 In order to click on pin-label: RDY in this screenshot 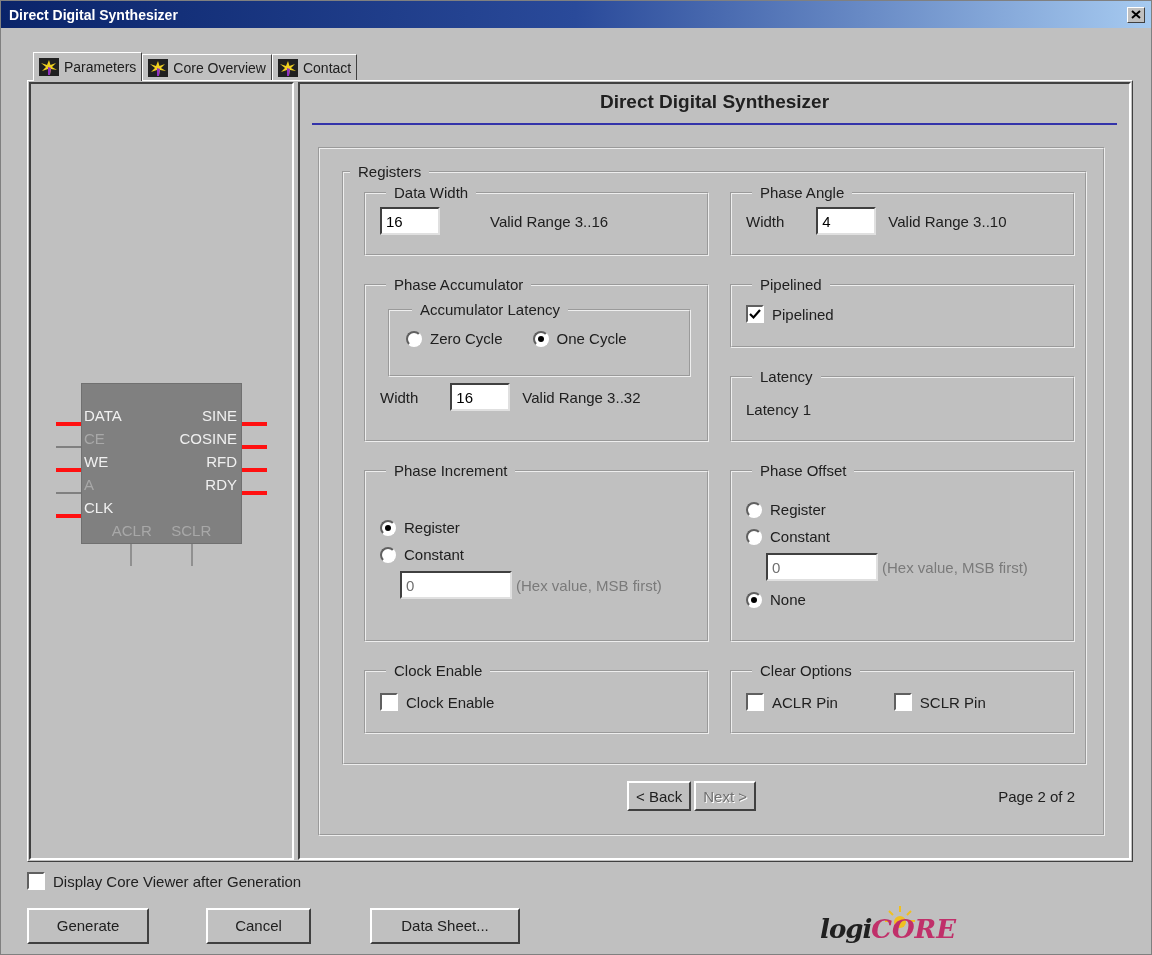, I will do `click(221, 484)`.